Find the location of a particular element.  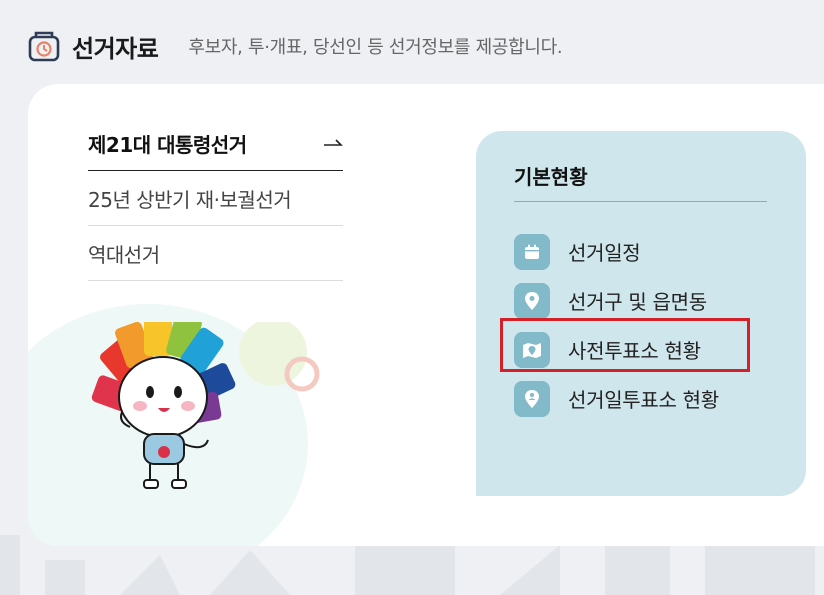

calendar-icon is located at coordinates (532, 251).